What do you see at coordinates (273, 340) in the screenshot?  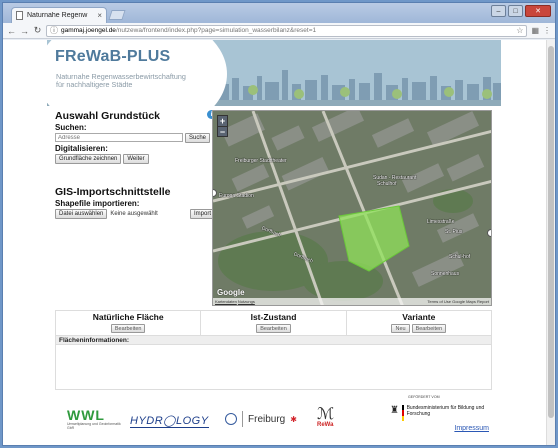 I see `area-info-header: Flächeninformationen:` at bounding box center [273, 340].